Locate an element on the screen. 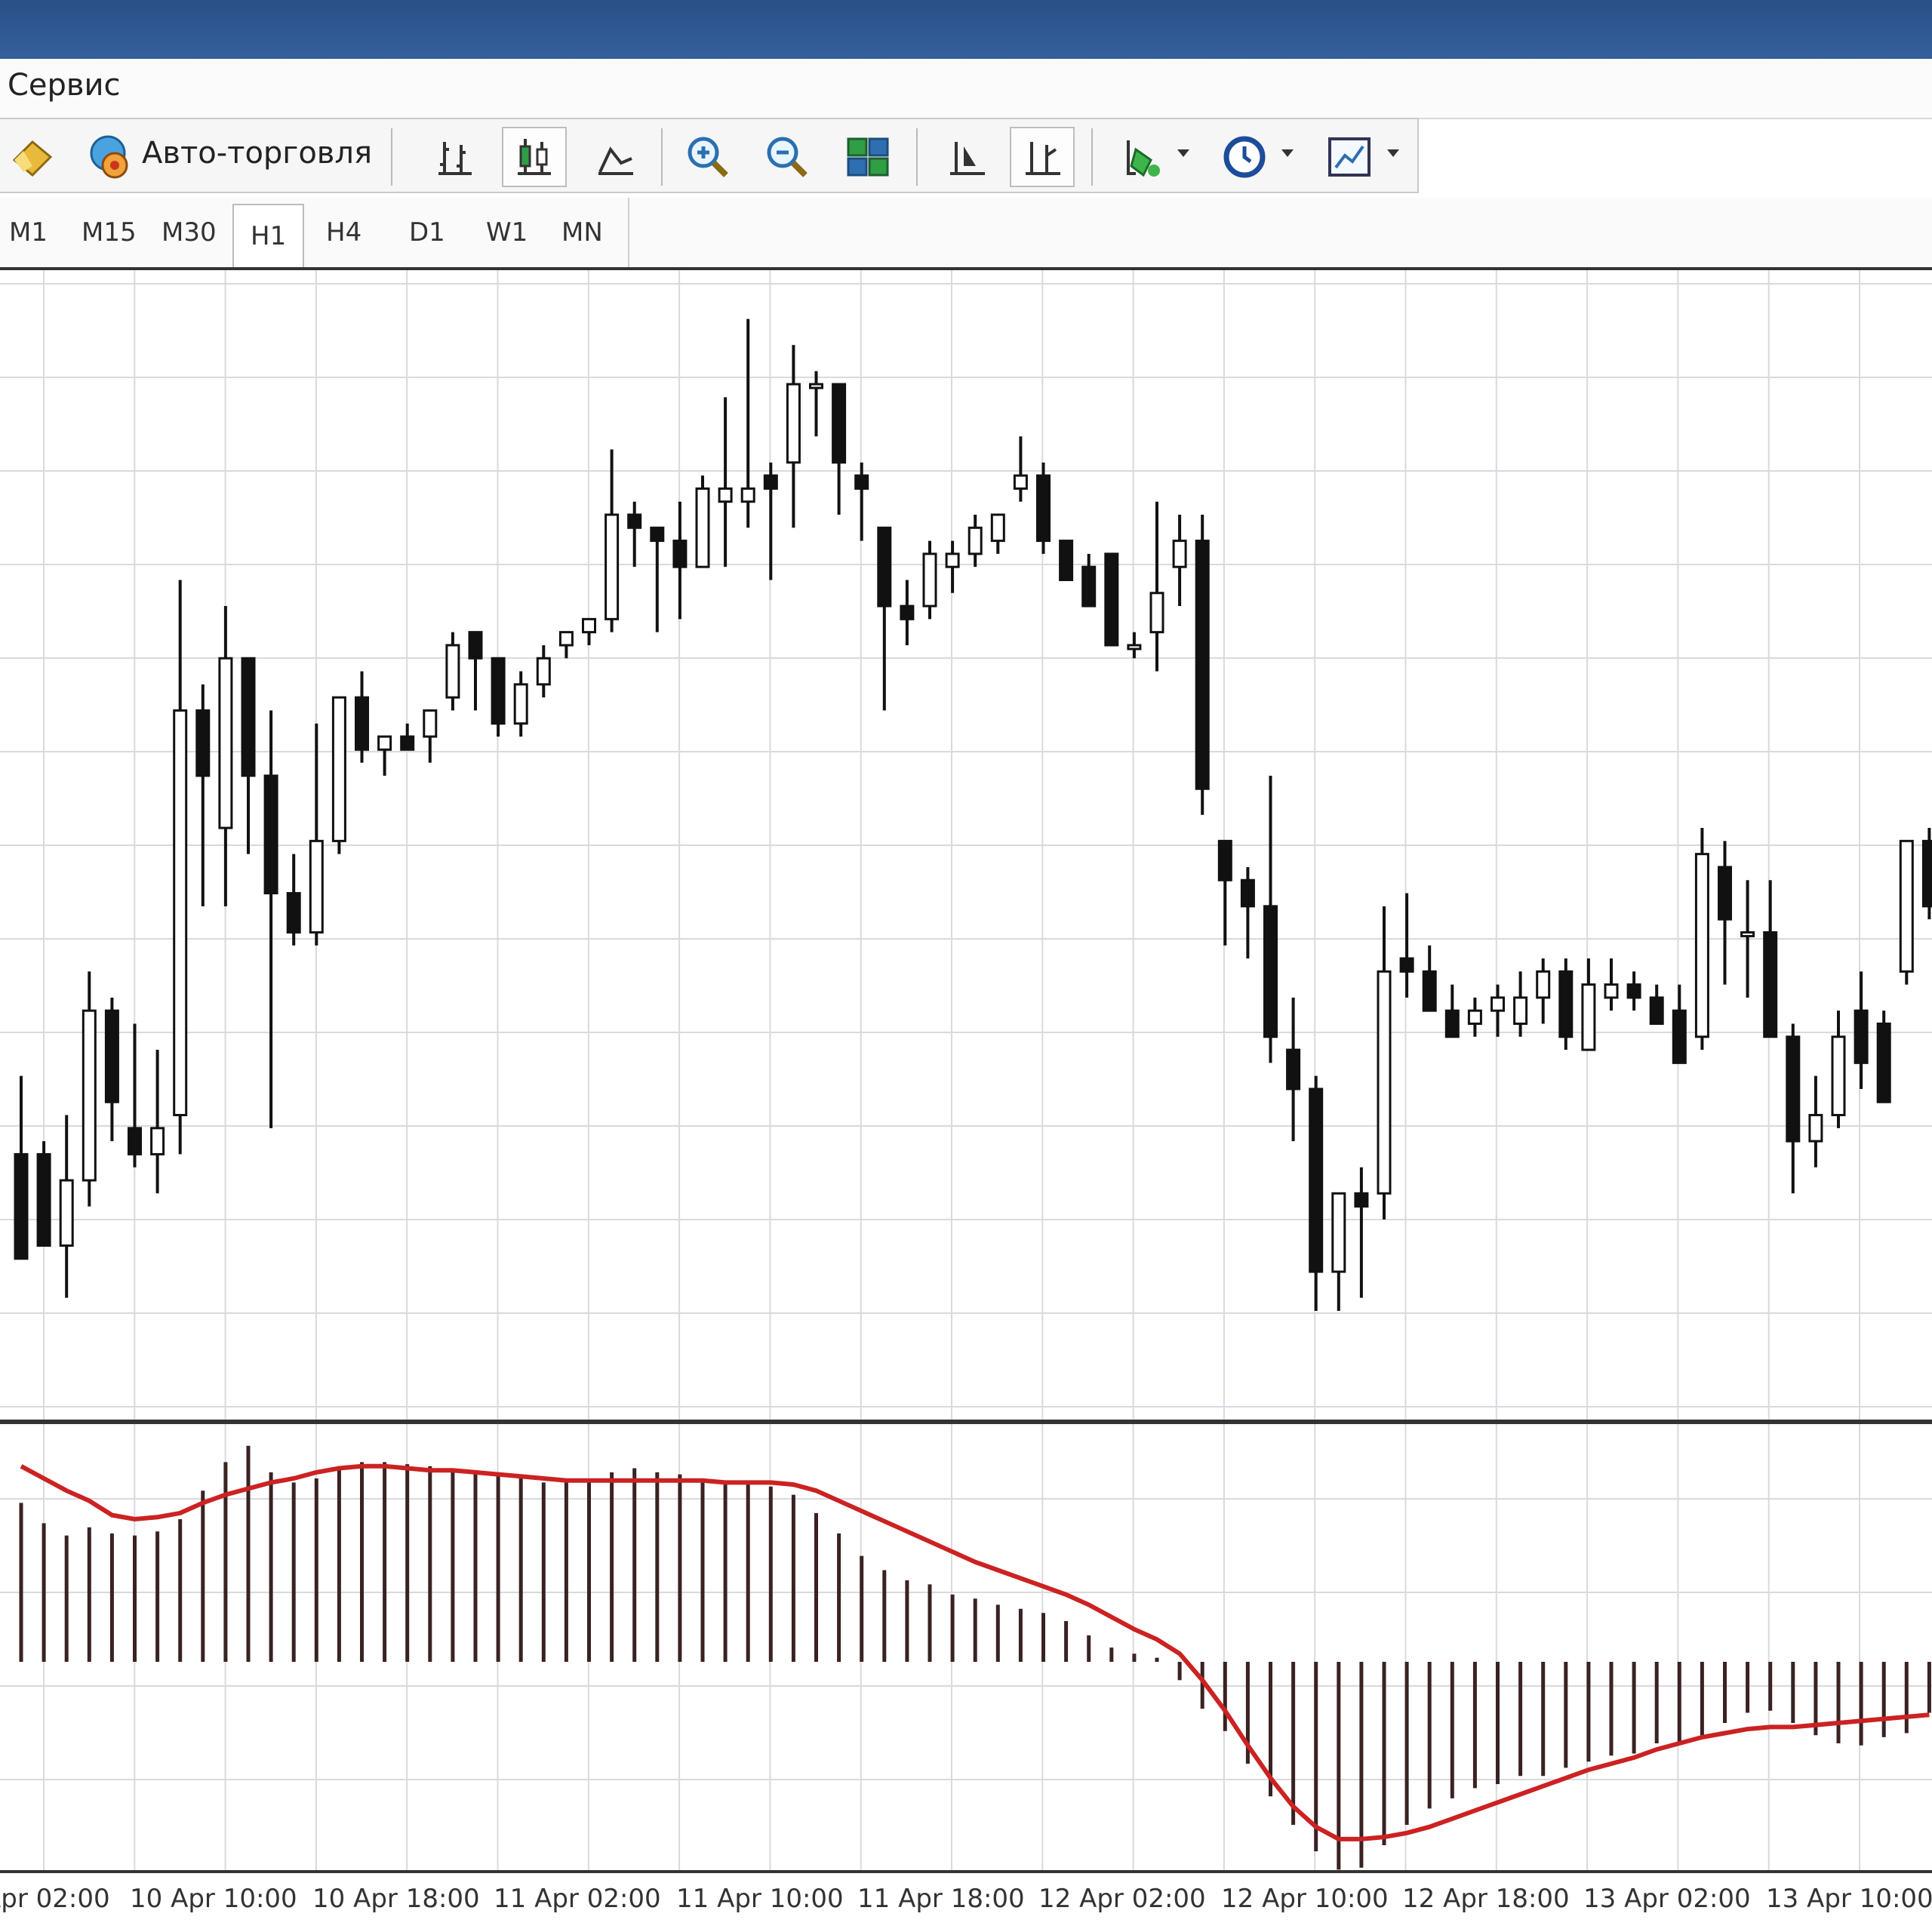 The height and width of the screenshot is (1932, 1932). time-label: 11 Apr 18:00 is located at coordinates (941, 1899).